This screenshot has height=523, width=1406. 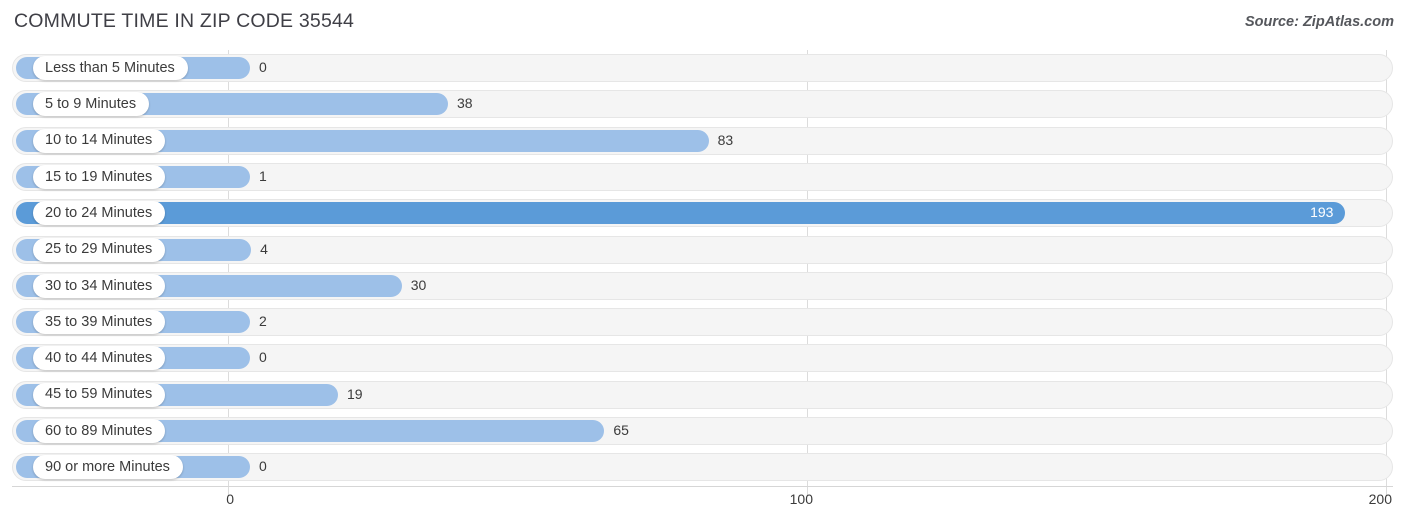 What do you see at coordinates (1322, 212) in the screenshot?
I see `value-label: 193` at bounding box center [1322, 212].